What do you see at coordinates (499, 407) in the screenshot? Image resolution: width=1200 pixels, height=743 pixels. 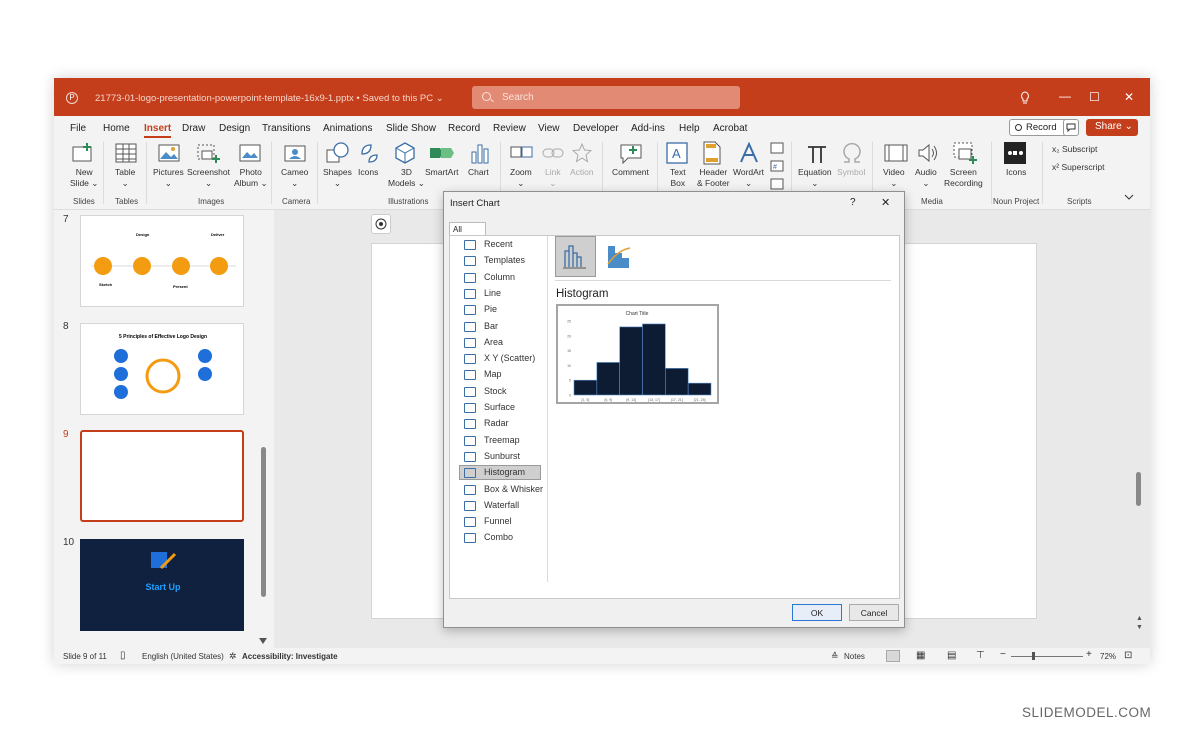 I see `chart-type-surface: Surface` at bounding box center [499, 407].